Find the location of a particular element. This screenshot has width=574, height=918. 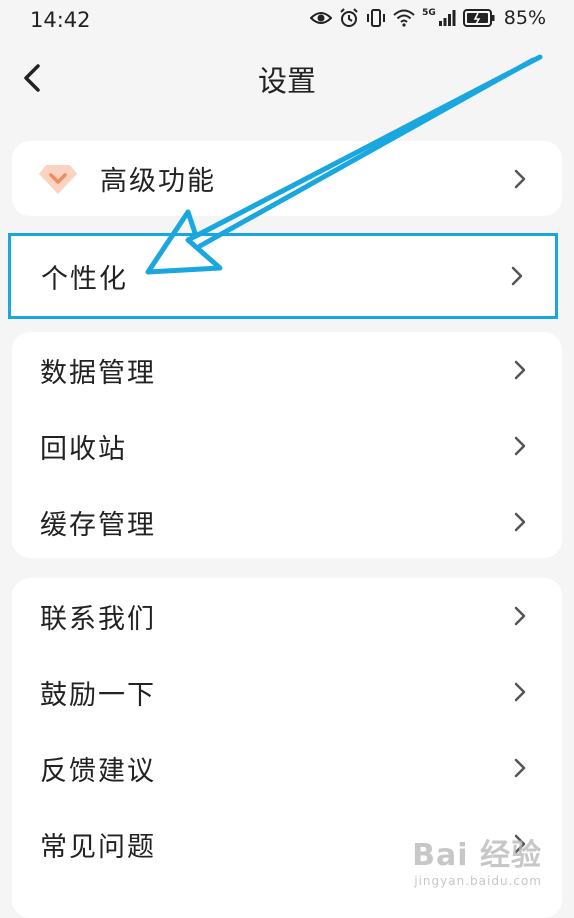

battery-icon is located at coordinates (479, 18).